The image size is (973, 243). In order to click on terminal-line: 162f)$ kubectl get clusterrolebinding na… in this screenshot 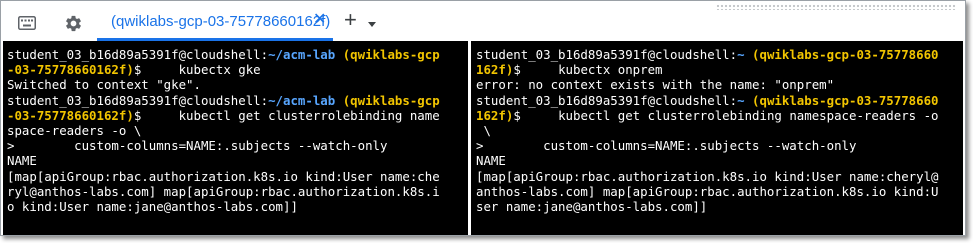, I will do `click(719, 115)`.